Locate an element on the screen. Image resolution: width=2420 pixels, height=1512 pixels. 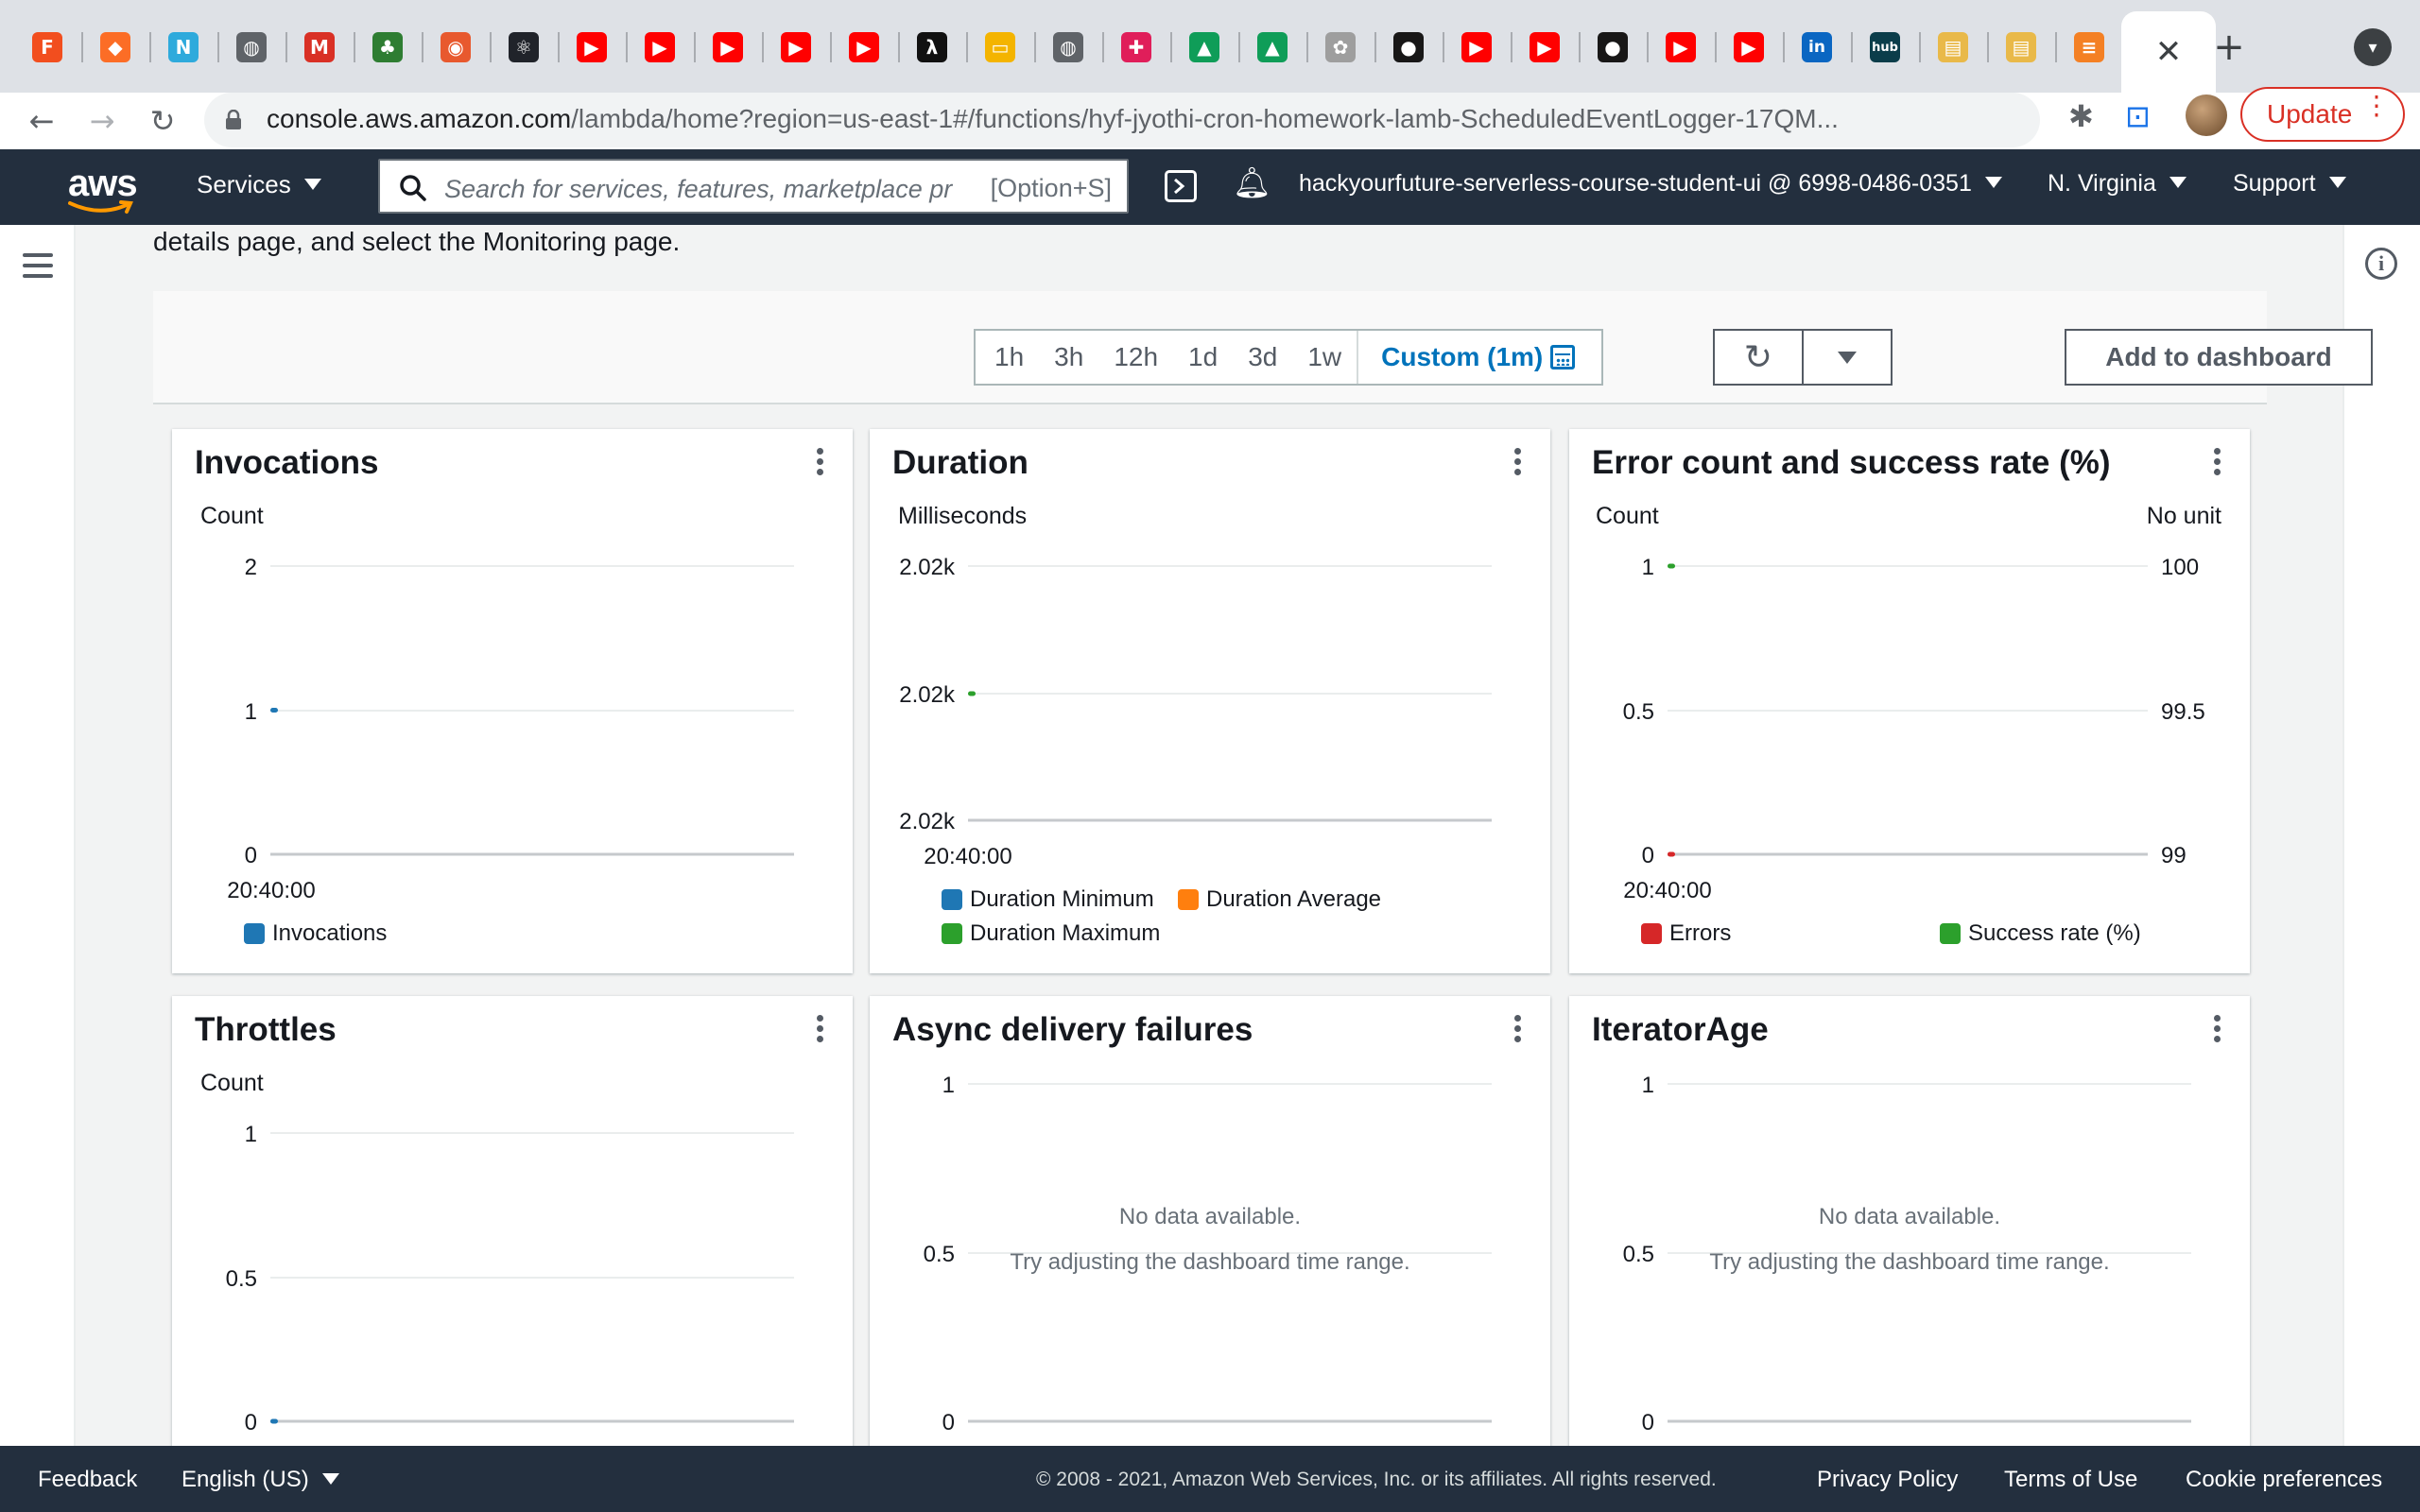
aws-logo: aws is located at coordinates (103, 184).